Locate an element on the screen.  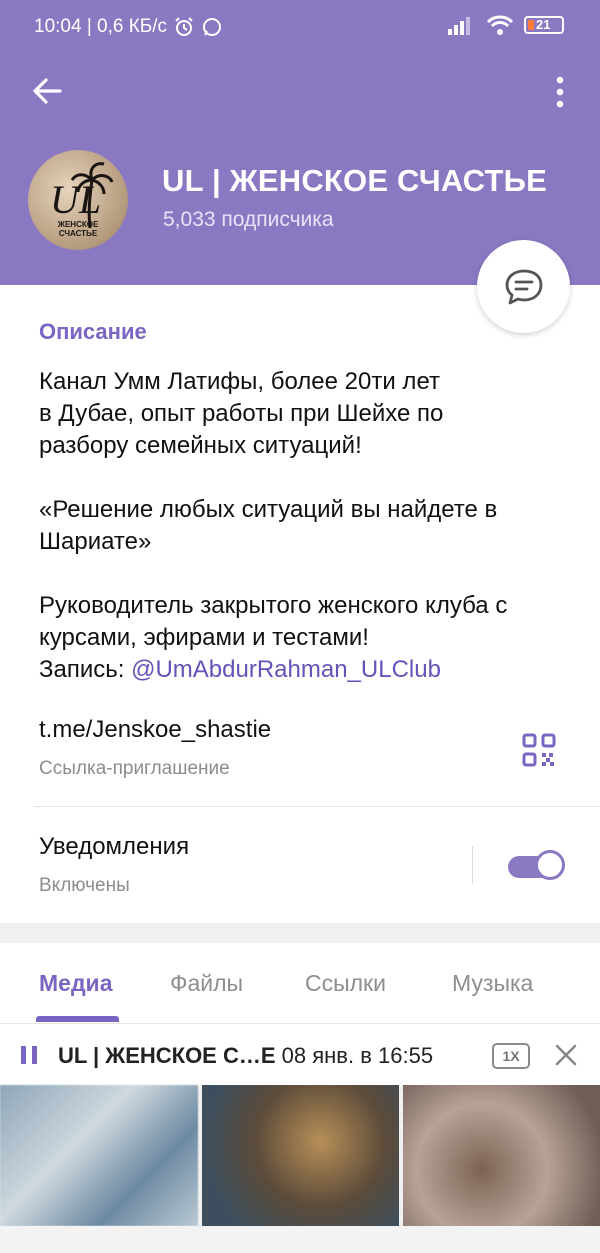
vertical-separator is located at coordinates (472, 865).